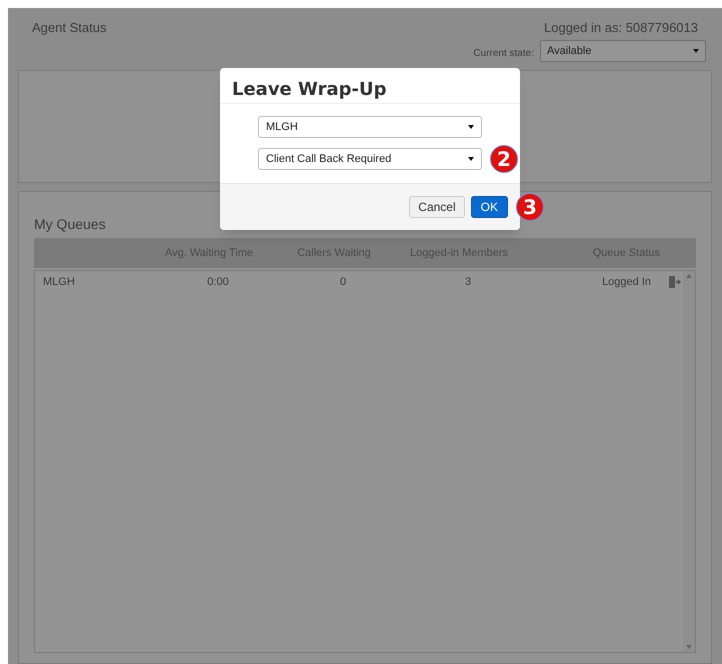 Image resolution: width=722 pixels, height=664 pixels. What do you see at coordinates (504, 159) in the screenshot?
I see `step-badge: 2` at bounding box center [504, 159].